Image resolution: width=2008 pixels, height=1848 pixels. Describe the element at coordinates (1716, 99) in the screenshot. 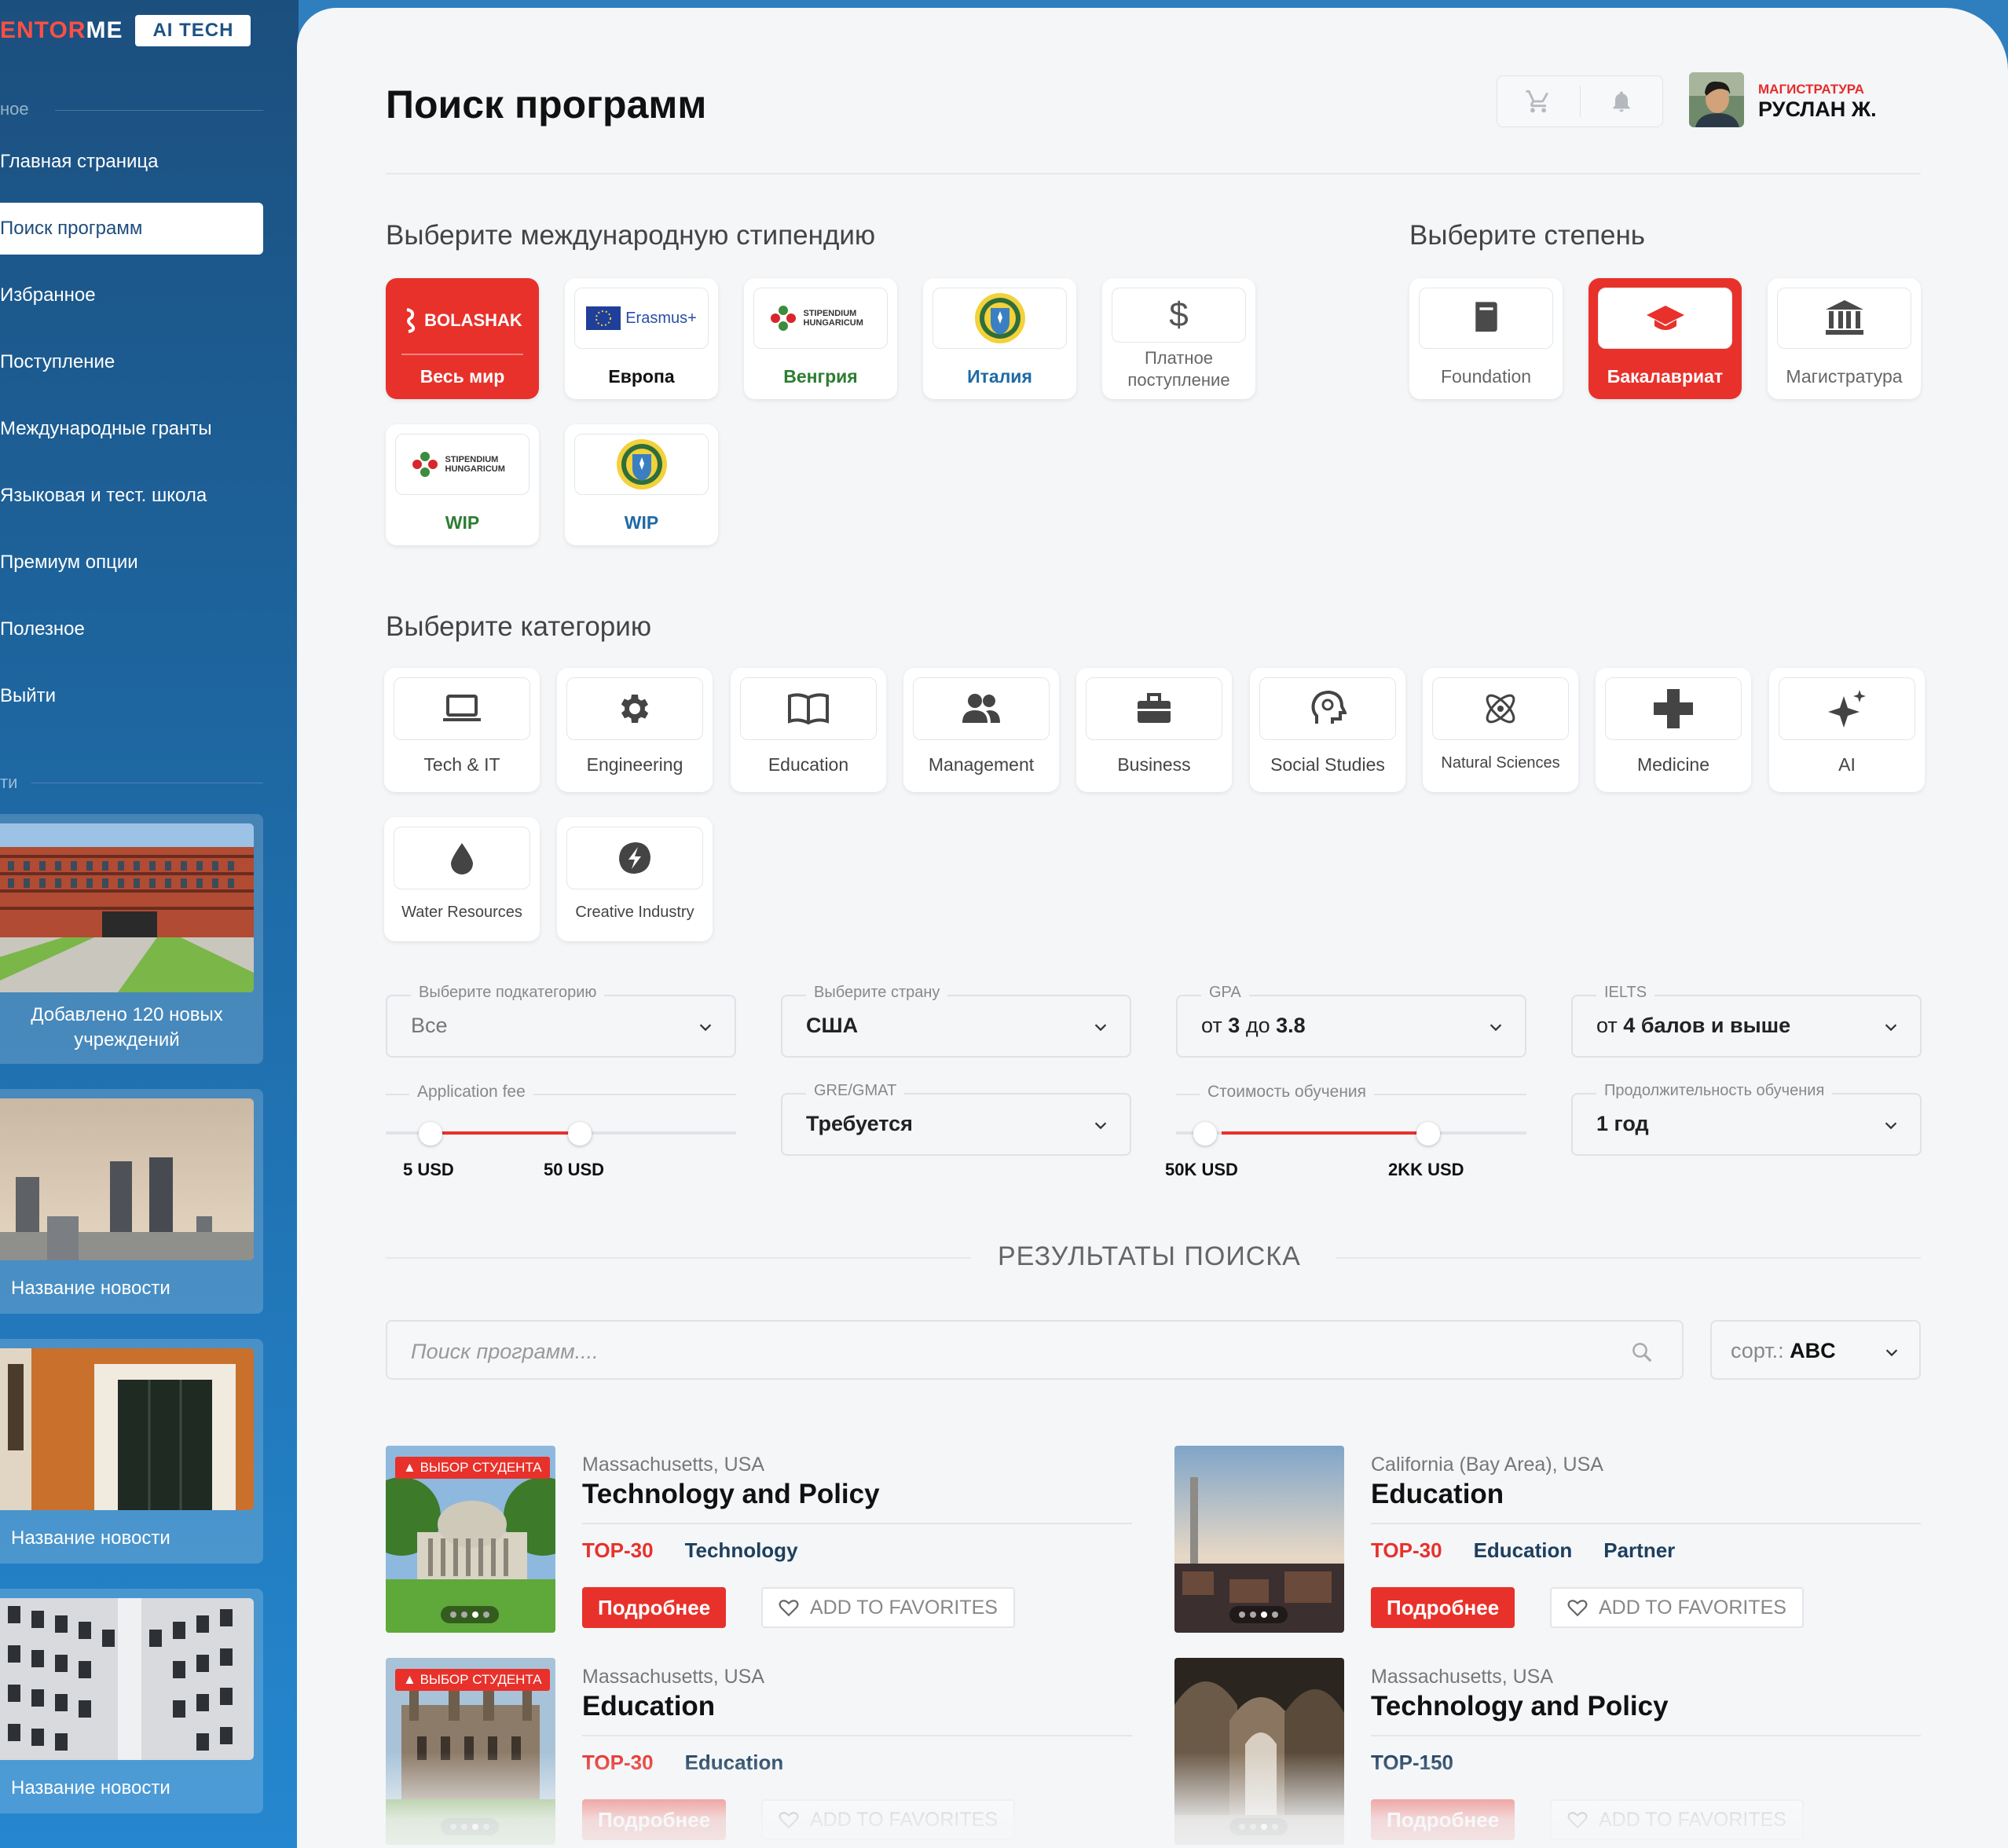

I see `avatar` at that location.